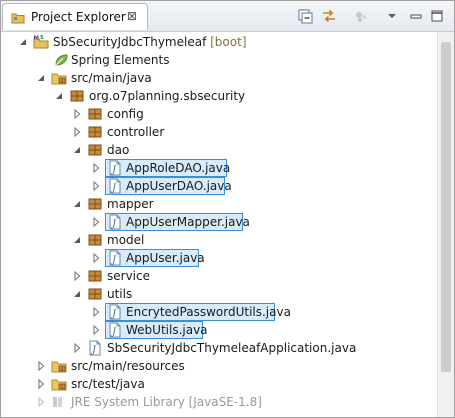 The width and height of the screenshot is (455, 418). I want to click on scrollbar-thumb, so click(446, 207).